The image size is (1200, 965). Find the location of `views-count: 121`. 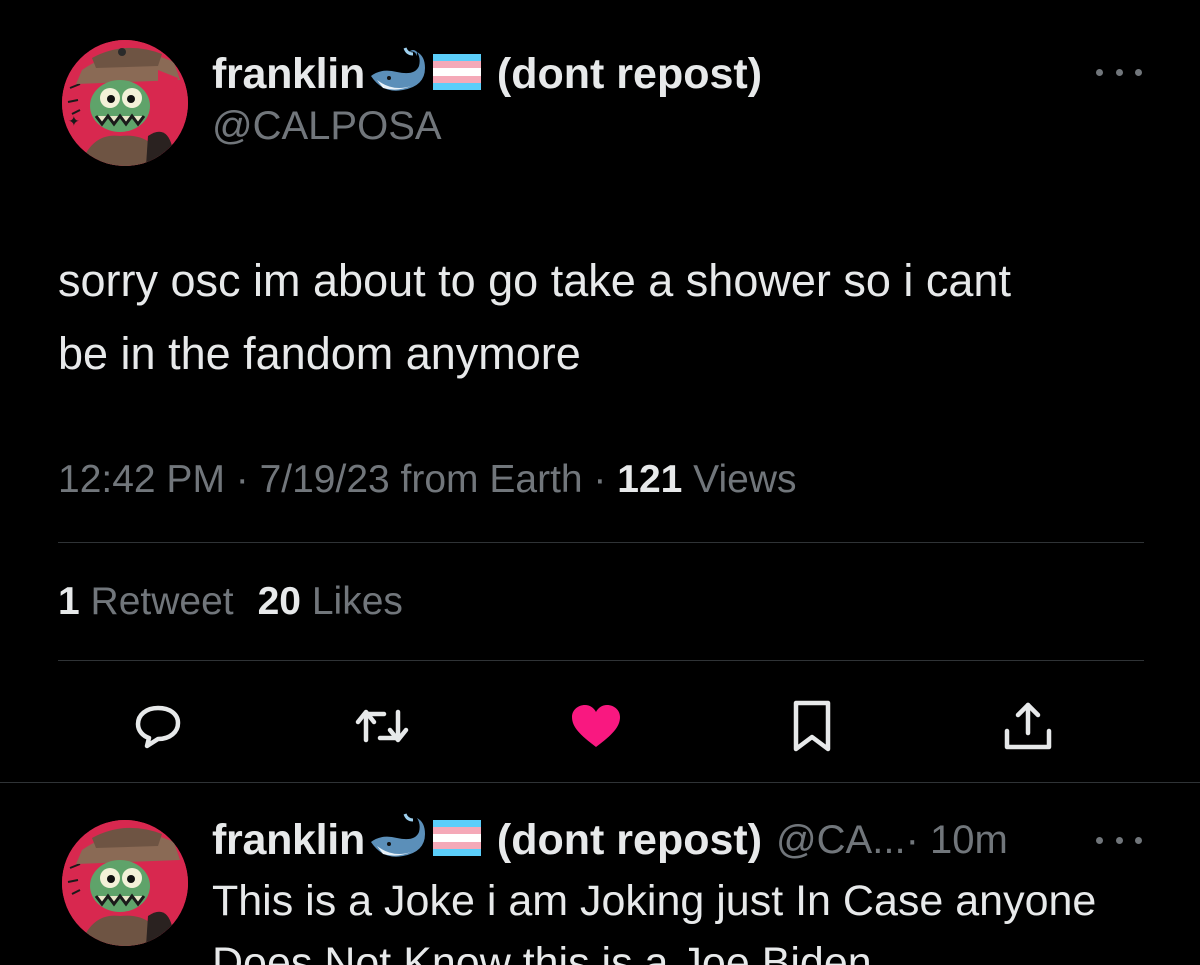

views-count: 121 is located at coordinates (650, 479).